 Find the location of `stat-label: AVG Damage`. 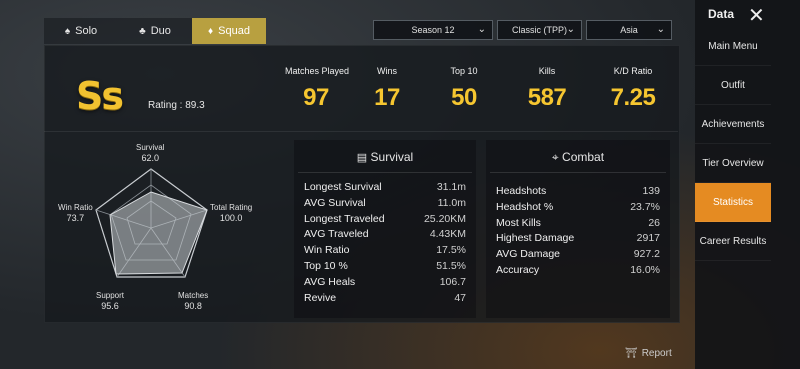

stat-label: AVG Damage is located at coordinates (528, 254).